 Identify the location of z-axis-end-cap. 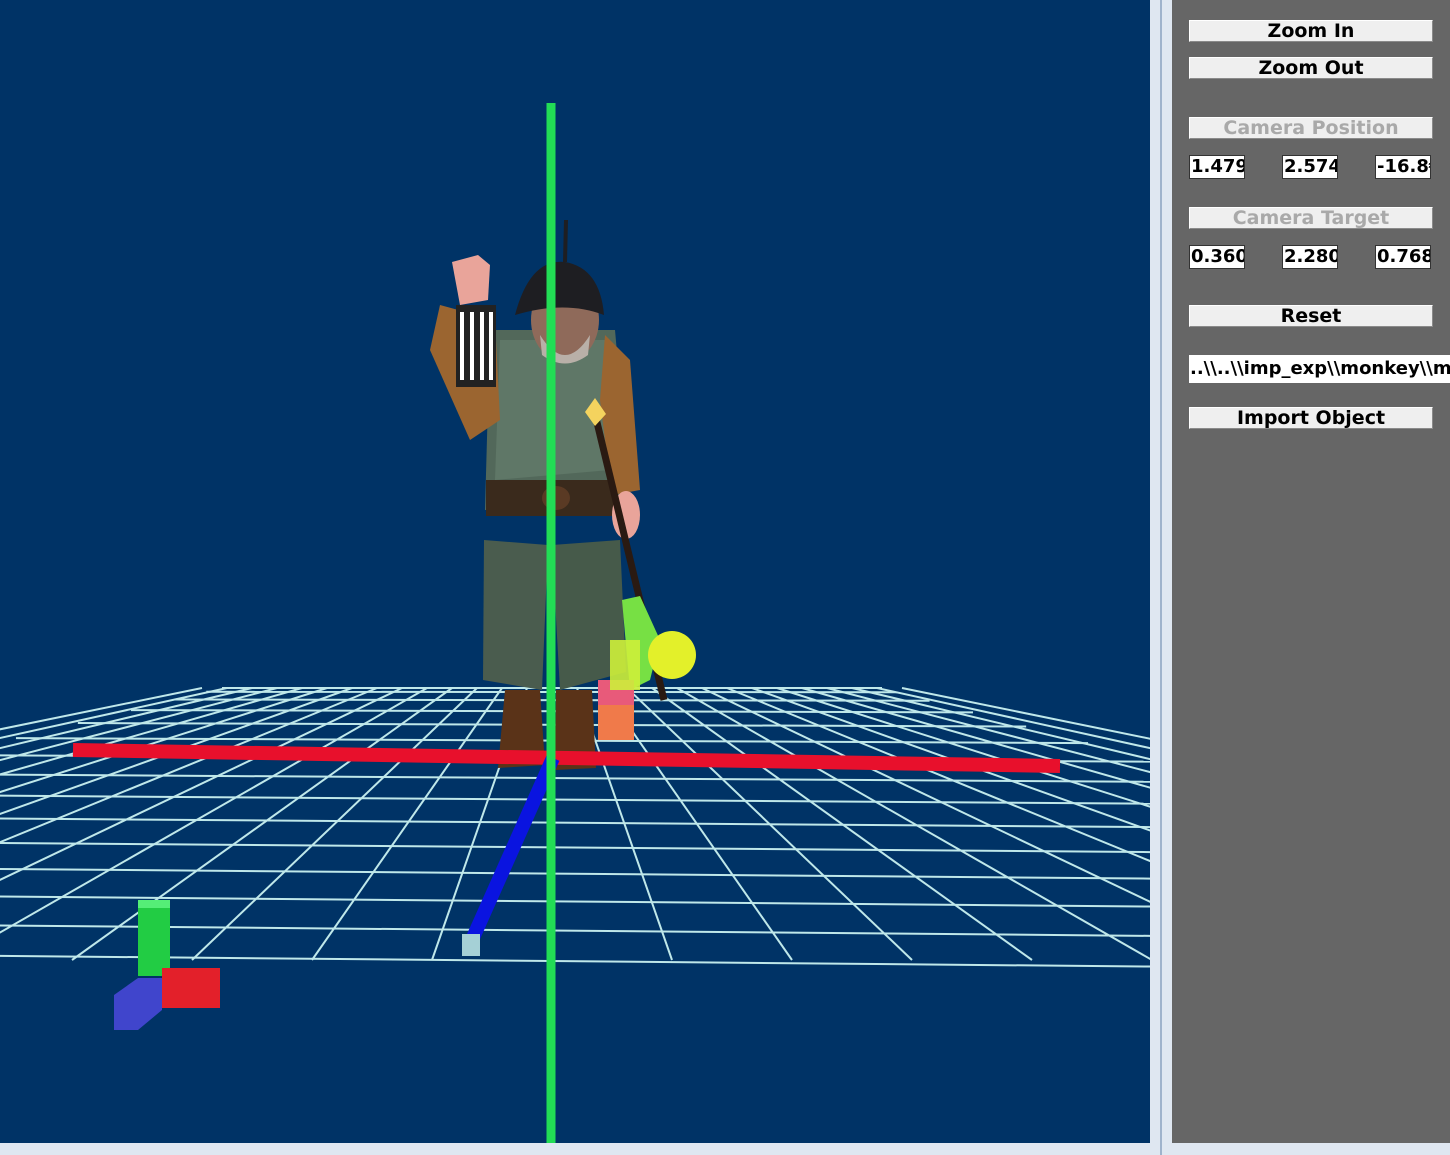
(471, 945).